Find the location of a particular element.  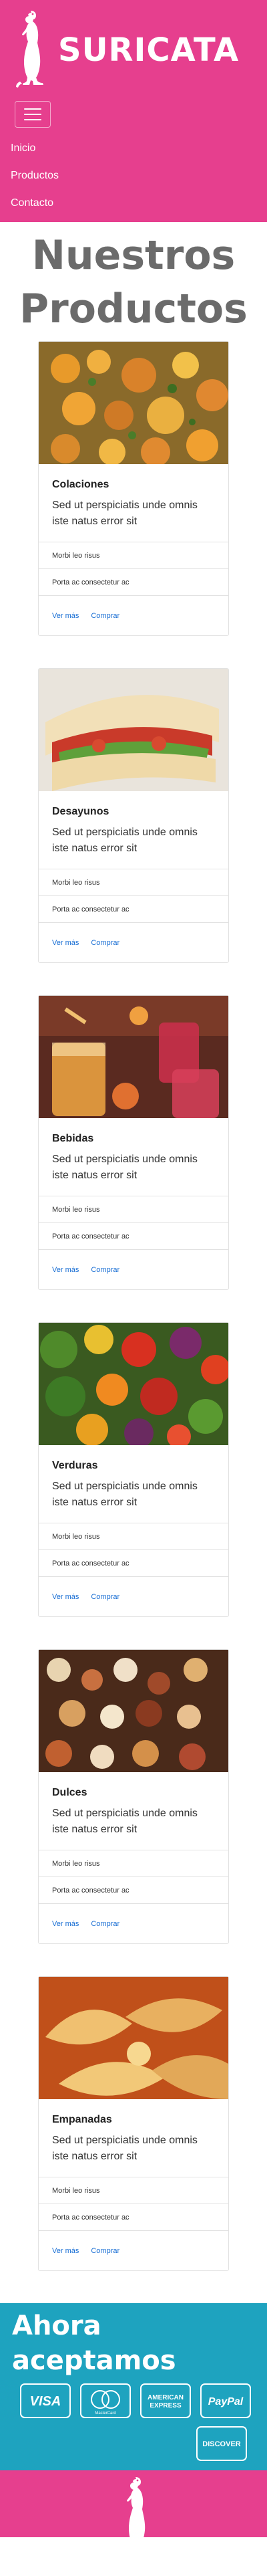

nav-link-productos: Productos is located at coordinates (133, 175).